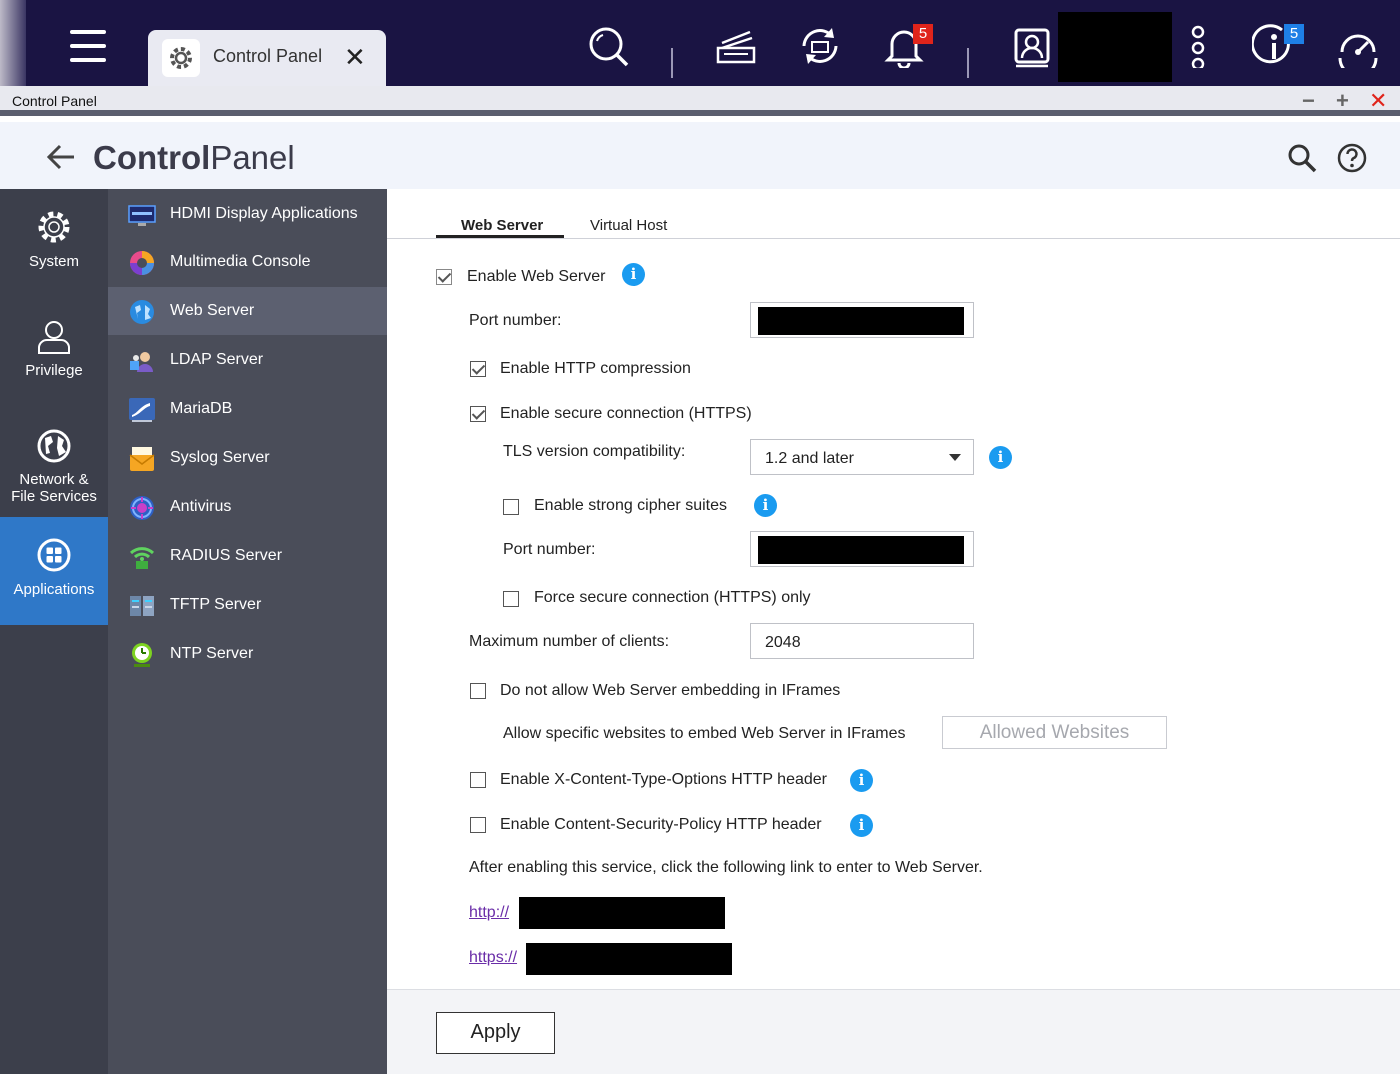  What do you see at coordinates (247, 507) in the screenshot?
I see `sub-item-antivirus: Antivirus` at bounding box center [247, 507].